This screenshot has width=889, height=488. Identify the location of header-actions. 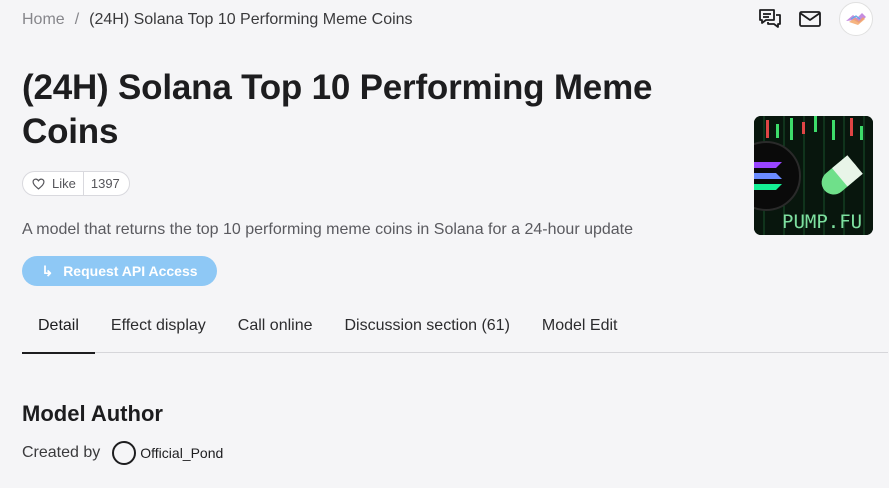
(808, 19).